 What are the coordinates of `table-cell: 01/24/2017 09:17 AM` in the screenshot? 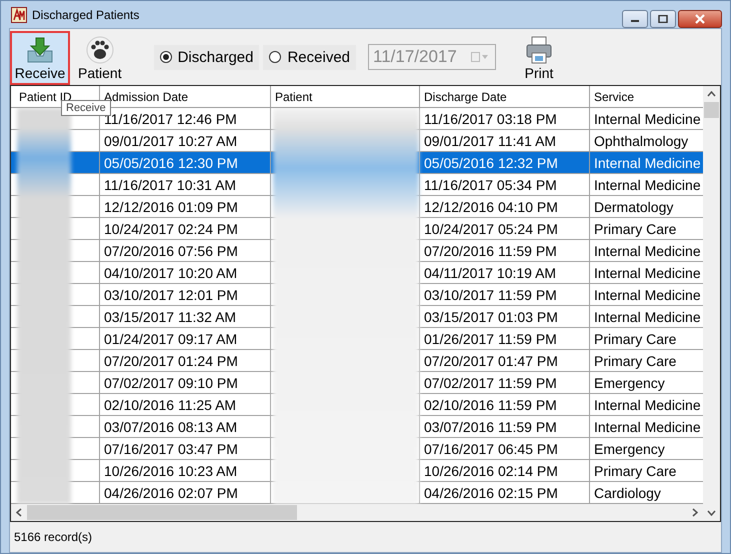 It's located at (185, 338).